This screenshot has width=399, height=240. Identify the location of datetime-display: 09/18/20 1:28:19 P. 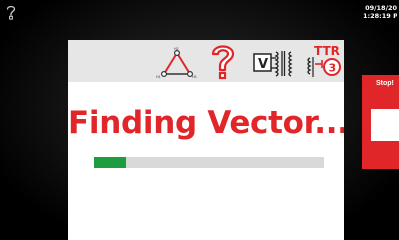
(380, 12).